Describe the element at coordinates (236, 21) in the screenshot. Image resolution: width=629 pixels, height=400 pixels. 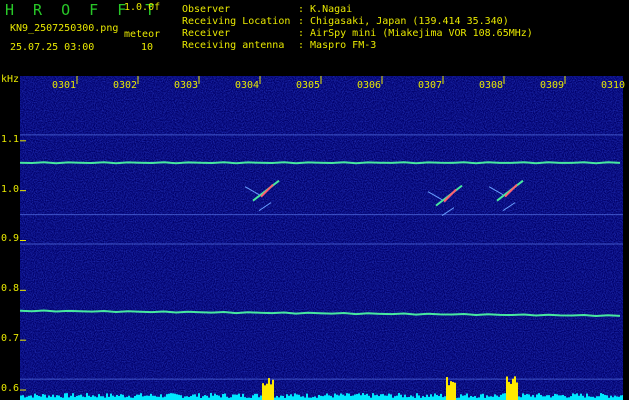
I see `location-label: Receiving Location` at that location.